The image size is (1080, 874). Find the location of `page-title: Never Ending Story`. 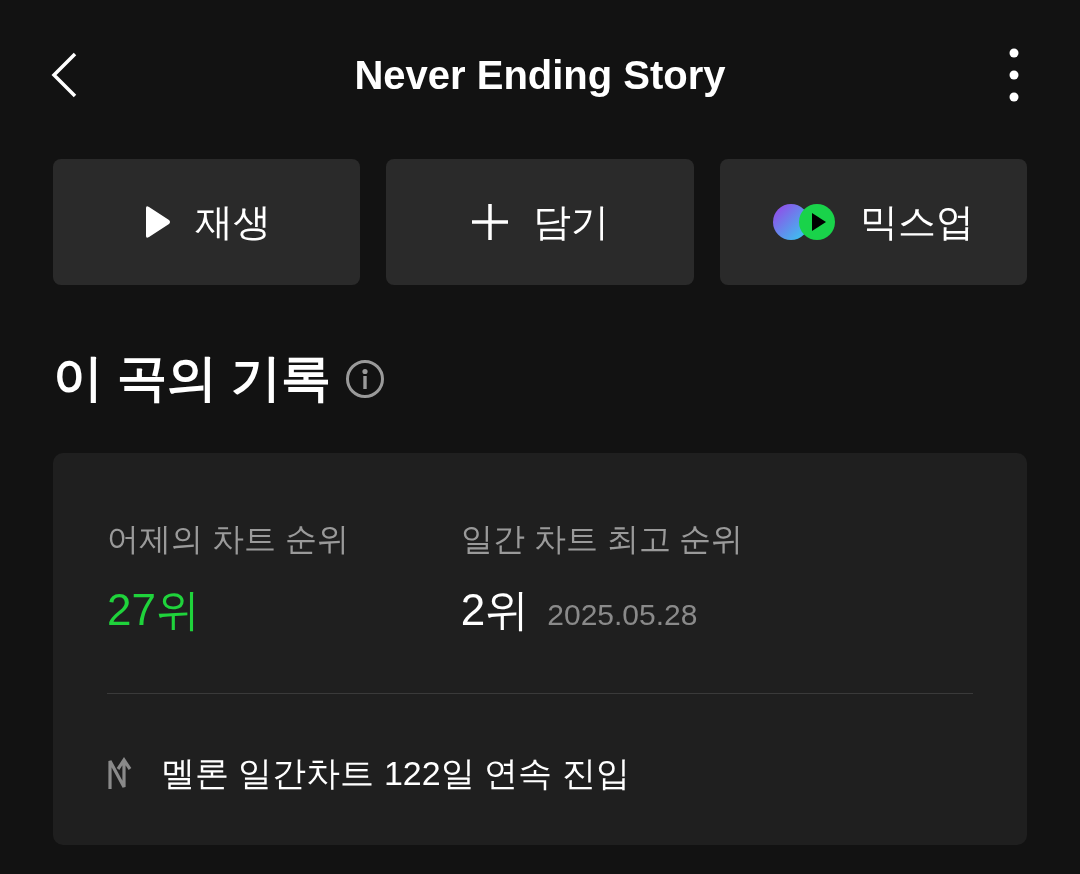

page-title: Never Ending Story is located at coordinates (540, 75).